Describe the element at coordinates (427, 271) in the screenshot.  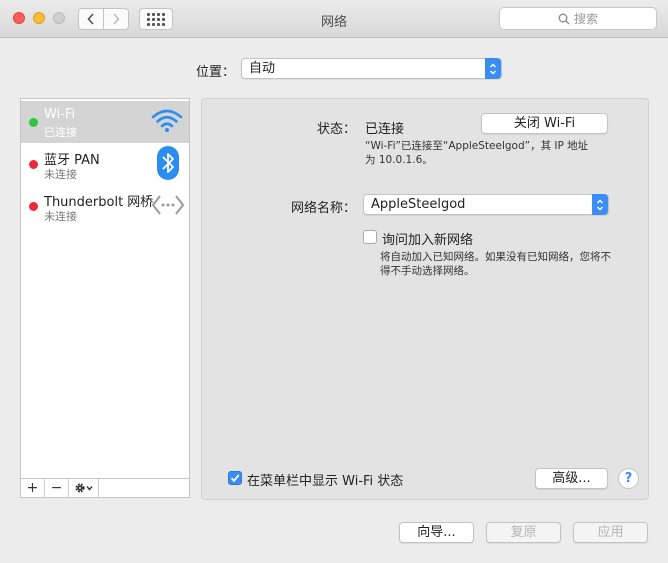
I see `ask-join-description-line2: 得不手动选择网络。` at that location.